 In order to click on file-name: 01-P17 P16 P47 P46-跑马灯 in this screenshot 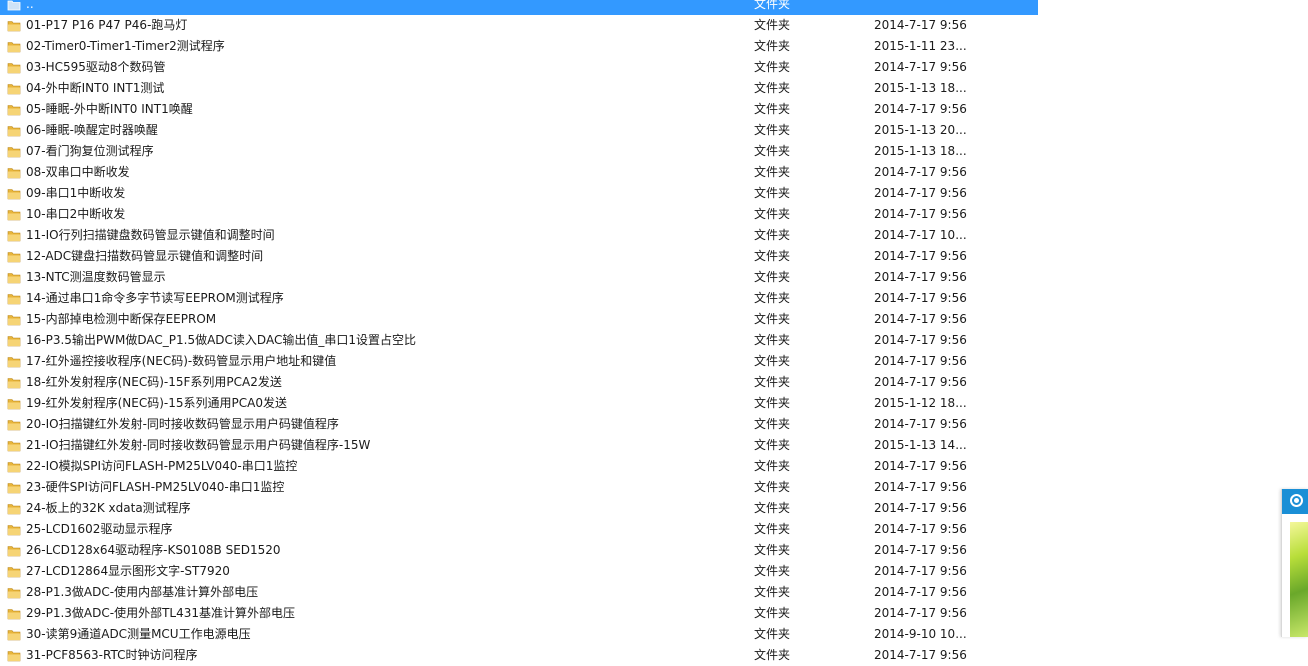, I will do `click(107, 25)`.